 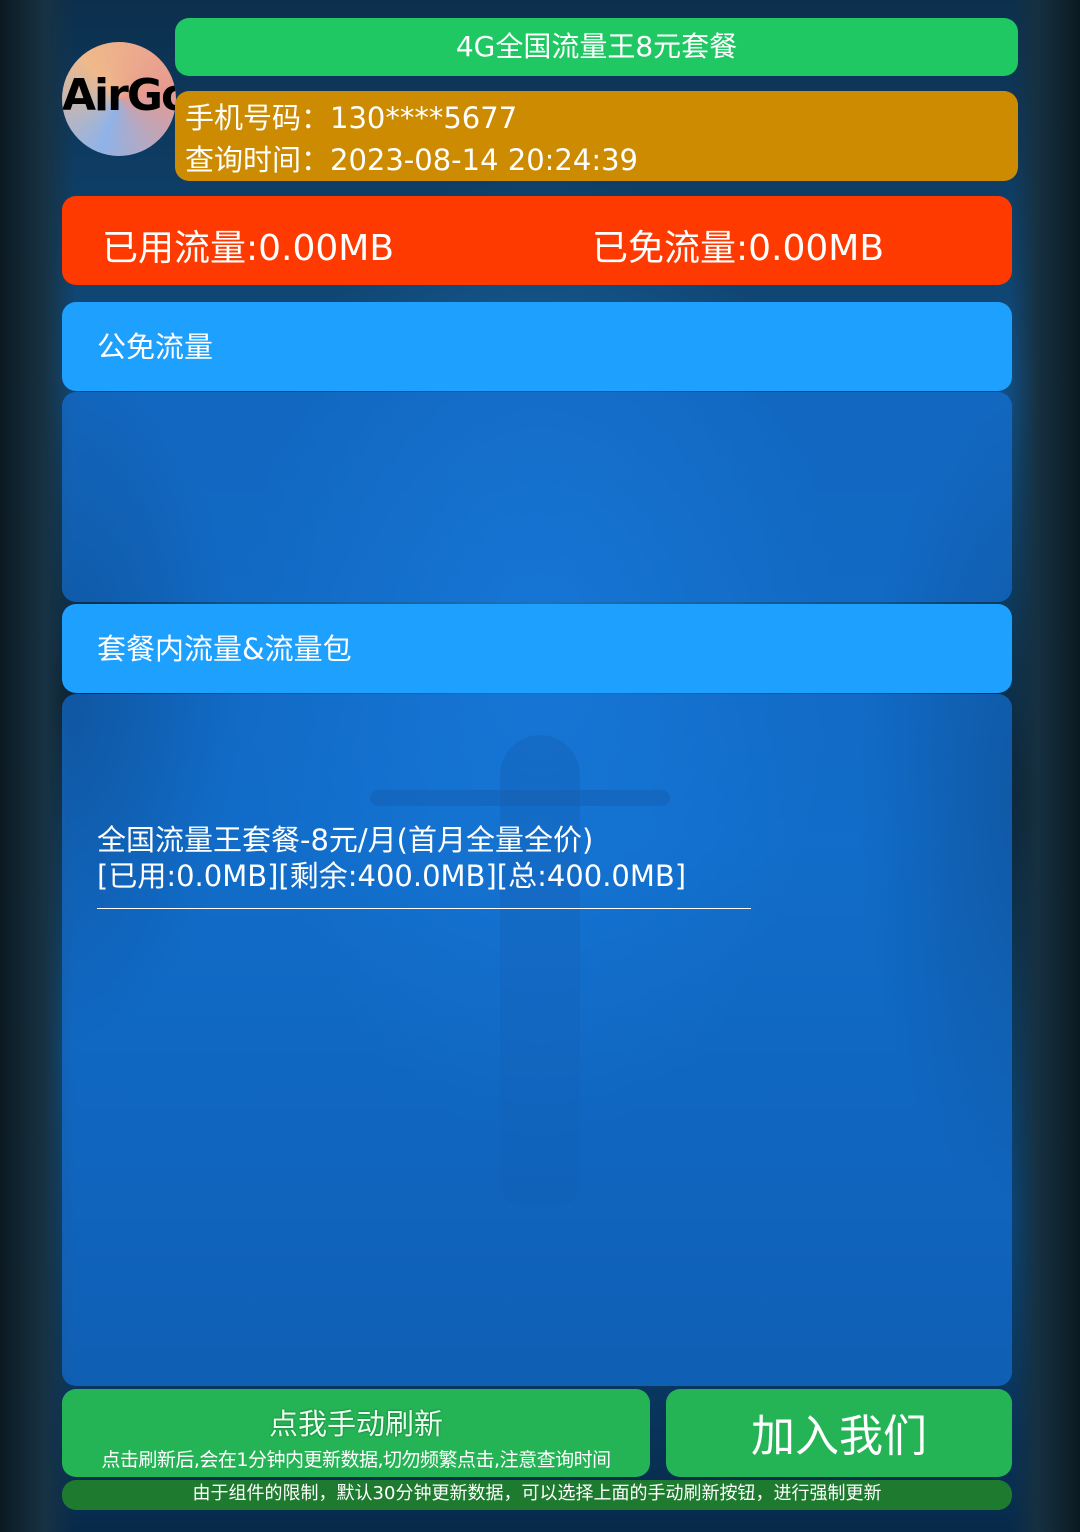 What do you see at coordinates (424, 908) in the screenshot?
I see `dashed-divider` at bounding box center [424, 908].